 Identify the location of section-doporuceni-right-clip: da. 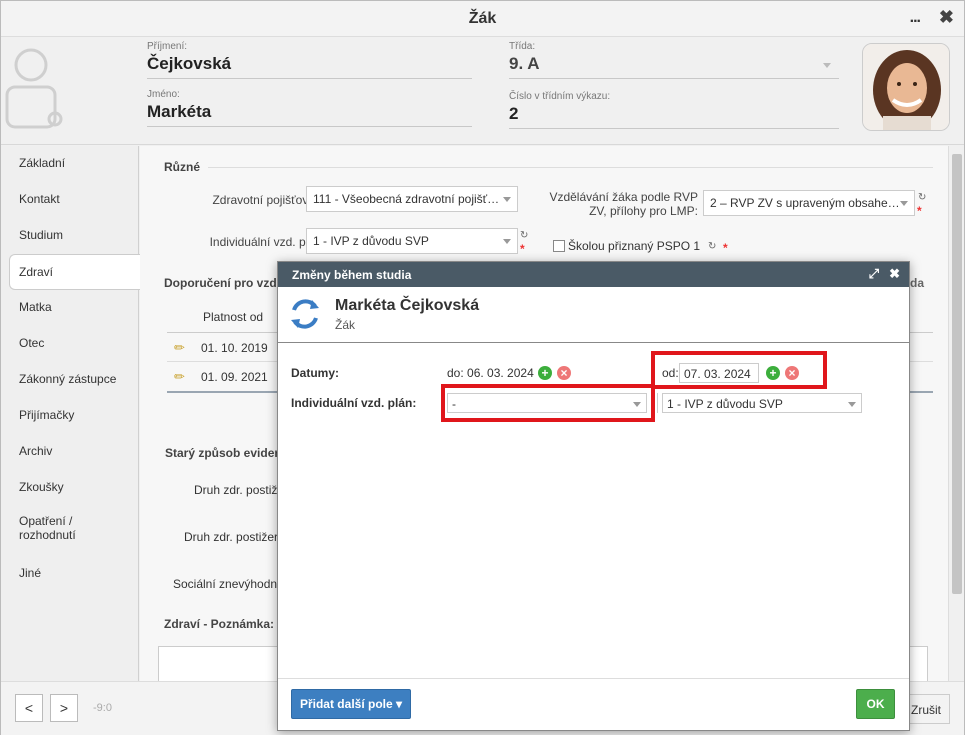
(917, 283).